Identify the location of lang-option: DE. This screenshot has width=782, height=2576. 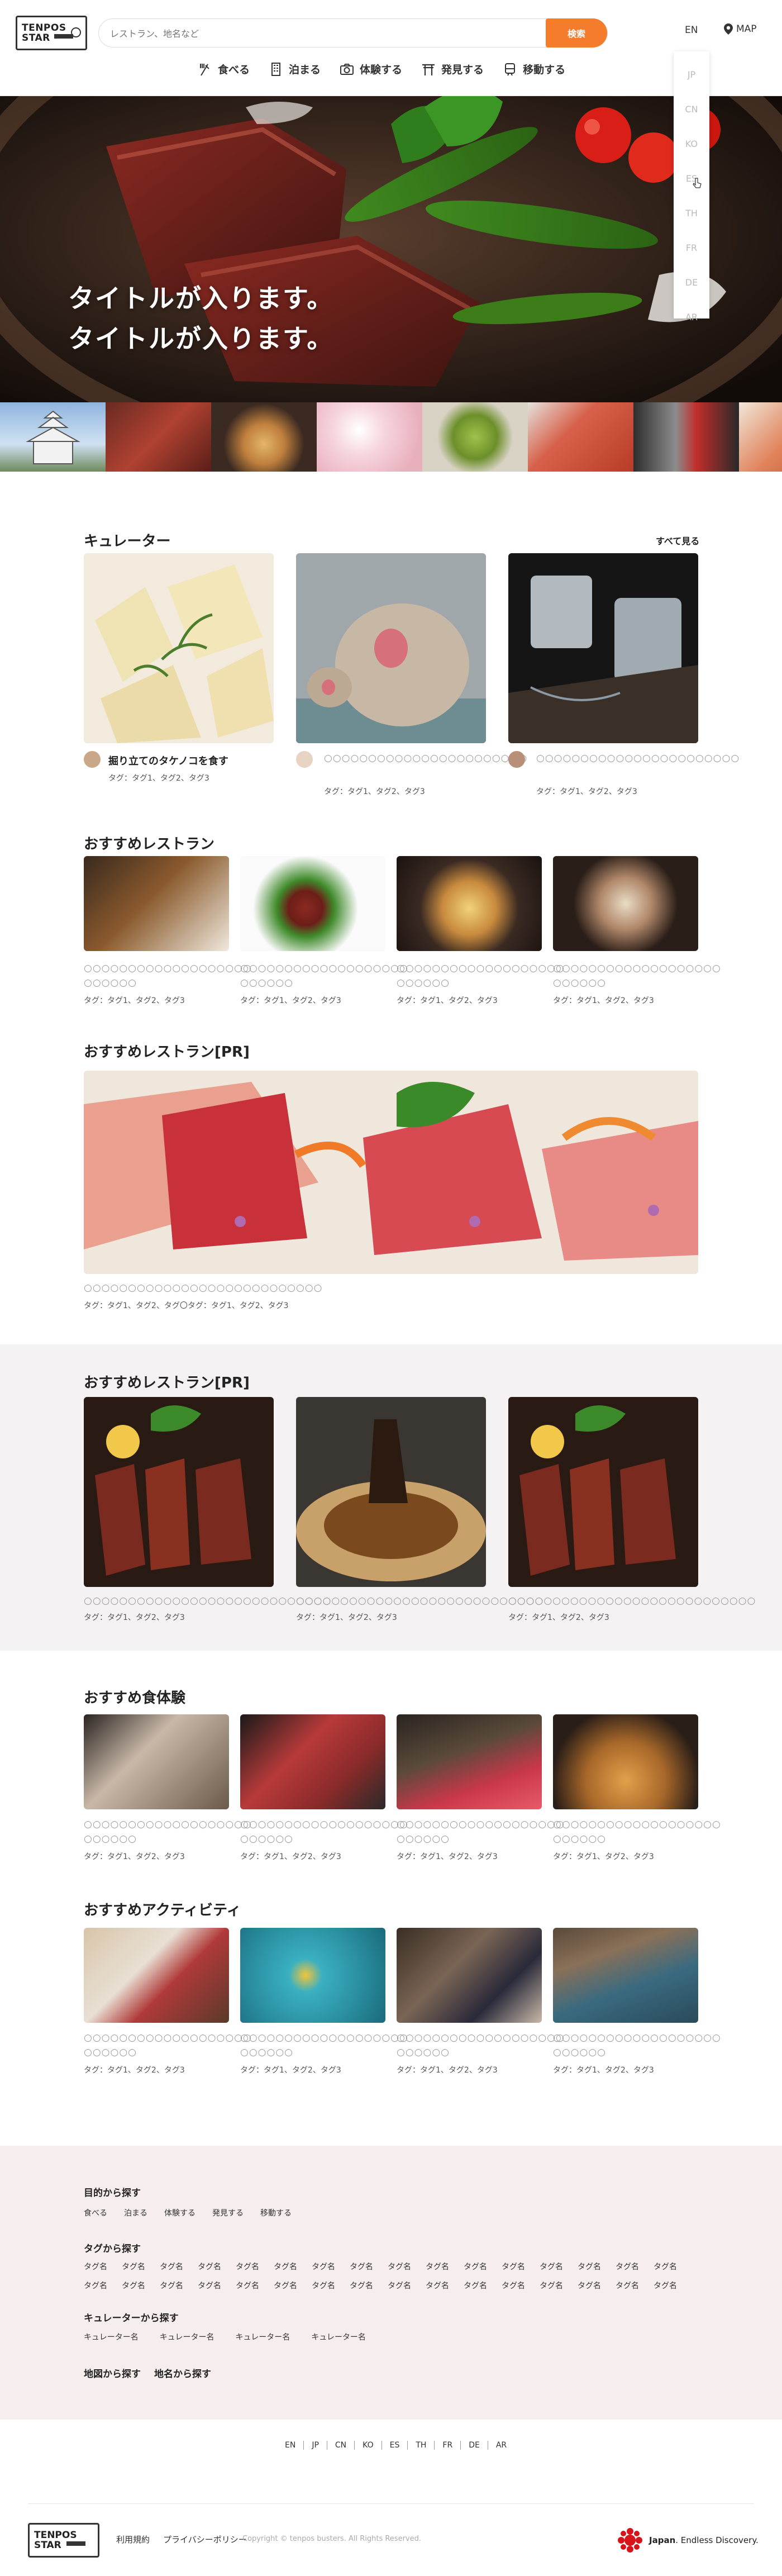
(692, 282).